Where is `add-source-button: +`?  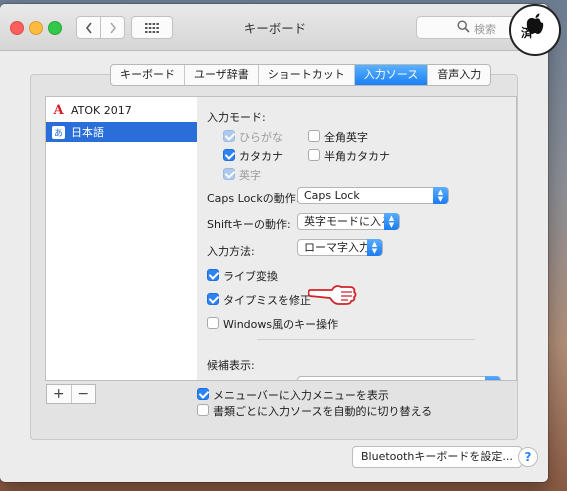 add-source-button: + is located at coordinates (59, 394).